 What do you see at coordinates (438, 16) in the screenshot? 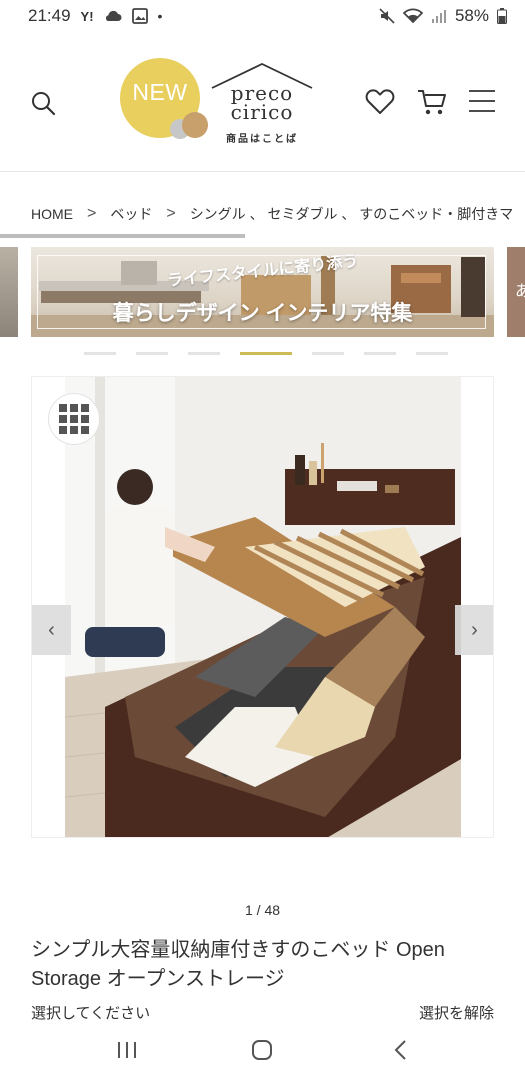
I see `signal-icon` at bounding box center [438, 16].